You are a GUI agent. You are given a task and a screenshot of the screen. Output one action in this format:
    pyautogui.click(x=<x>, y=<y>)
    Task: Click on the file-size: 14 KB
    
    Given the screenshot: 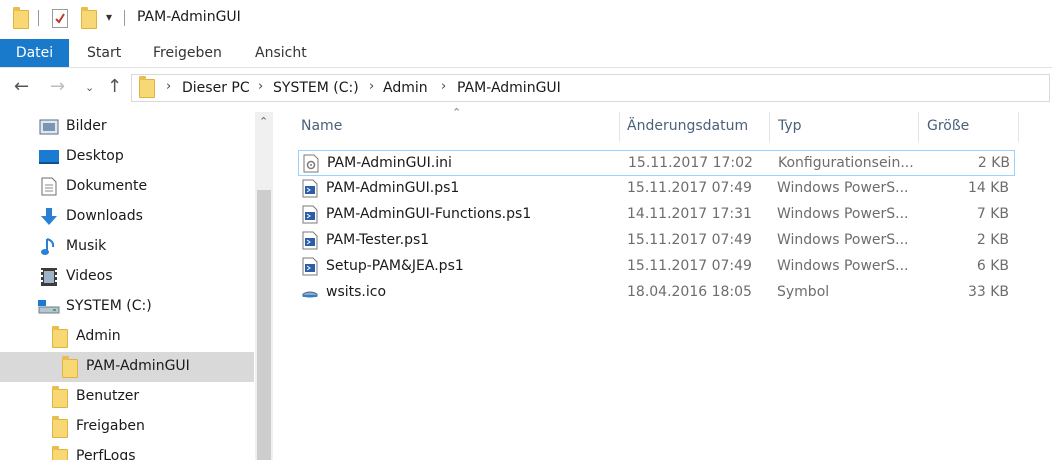 What is the action you would take?
    pyautogui.click(x=988, y=188)
    